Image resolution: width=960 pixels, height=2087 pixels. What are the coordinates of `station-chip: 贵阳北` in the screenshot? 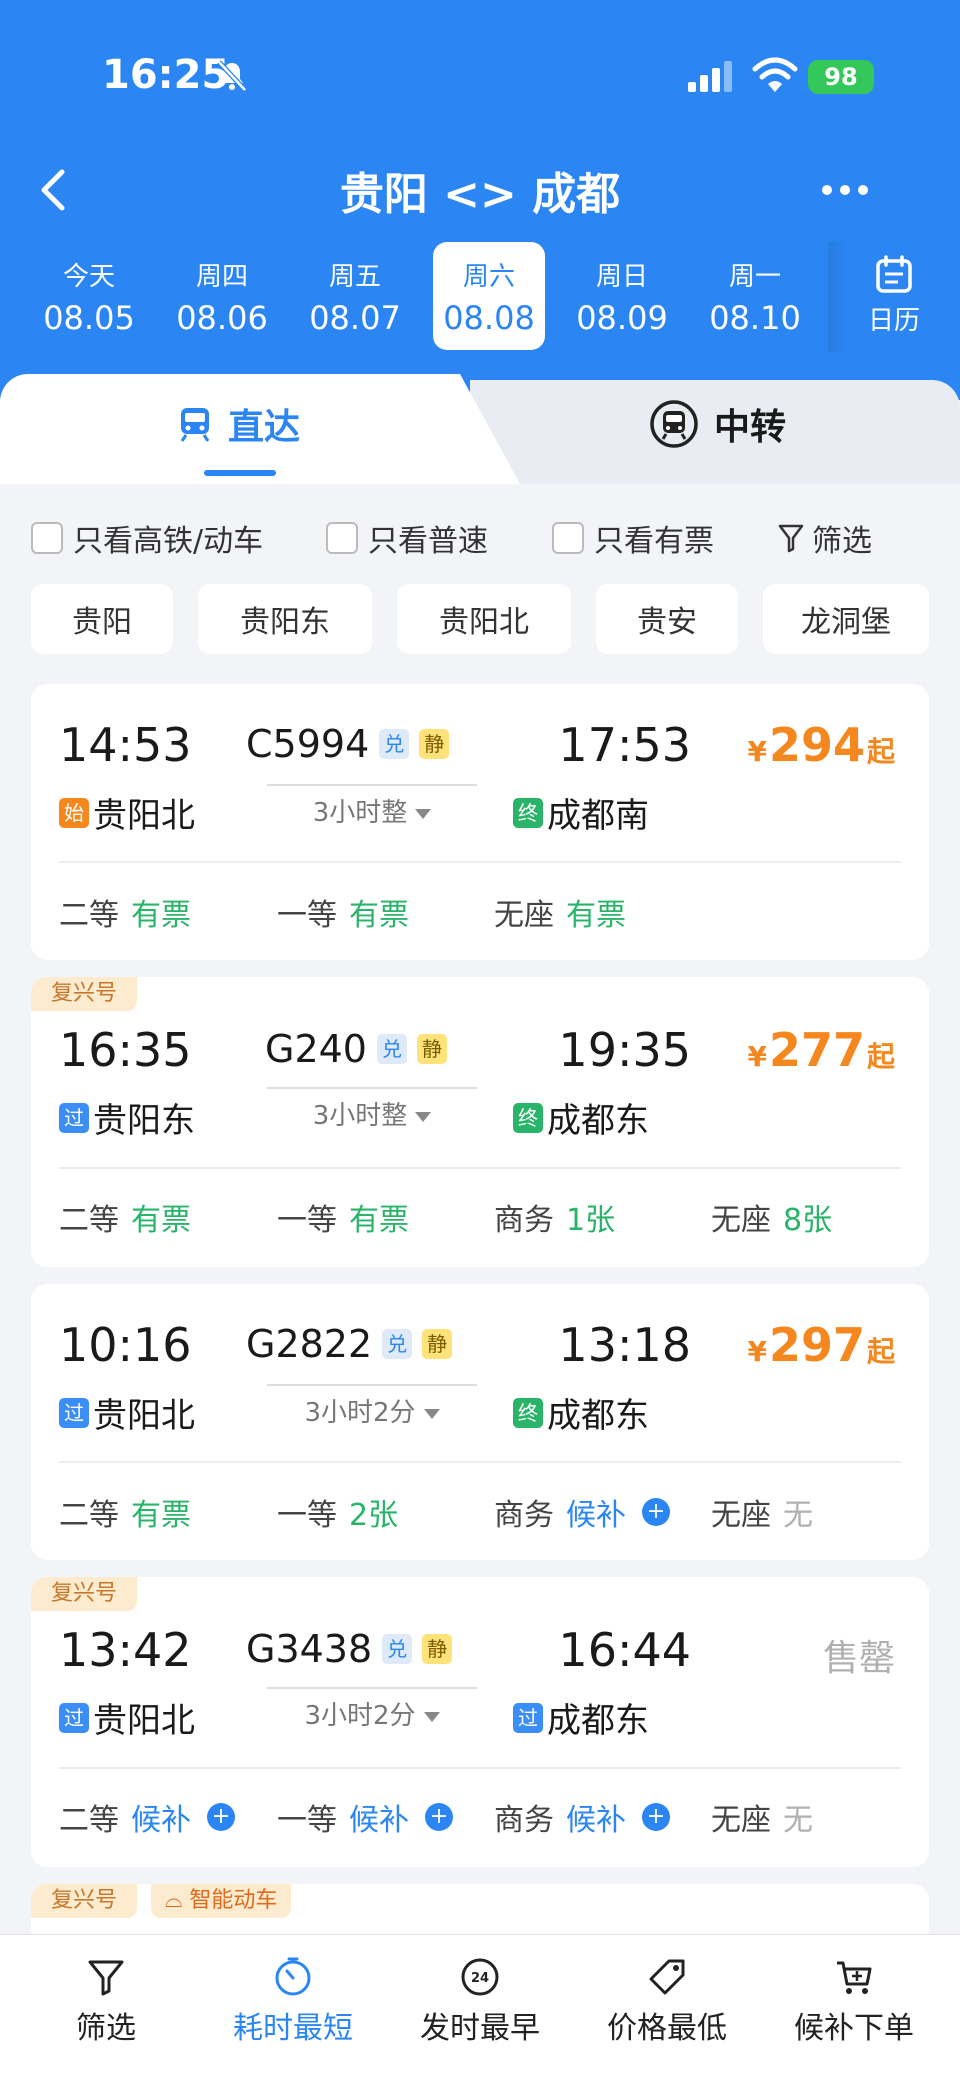 It's located at (484, 619).